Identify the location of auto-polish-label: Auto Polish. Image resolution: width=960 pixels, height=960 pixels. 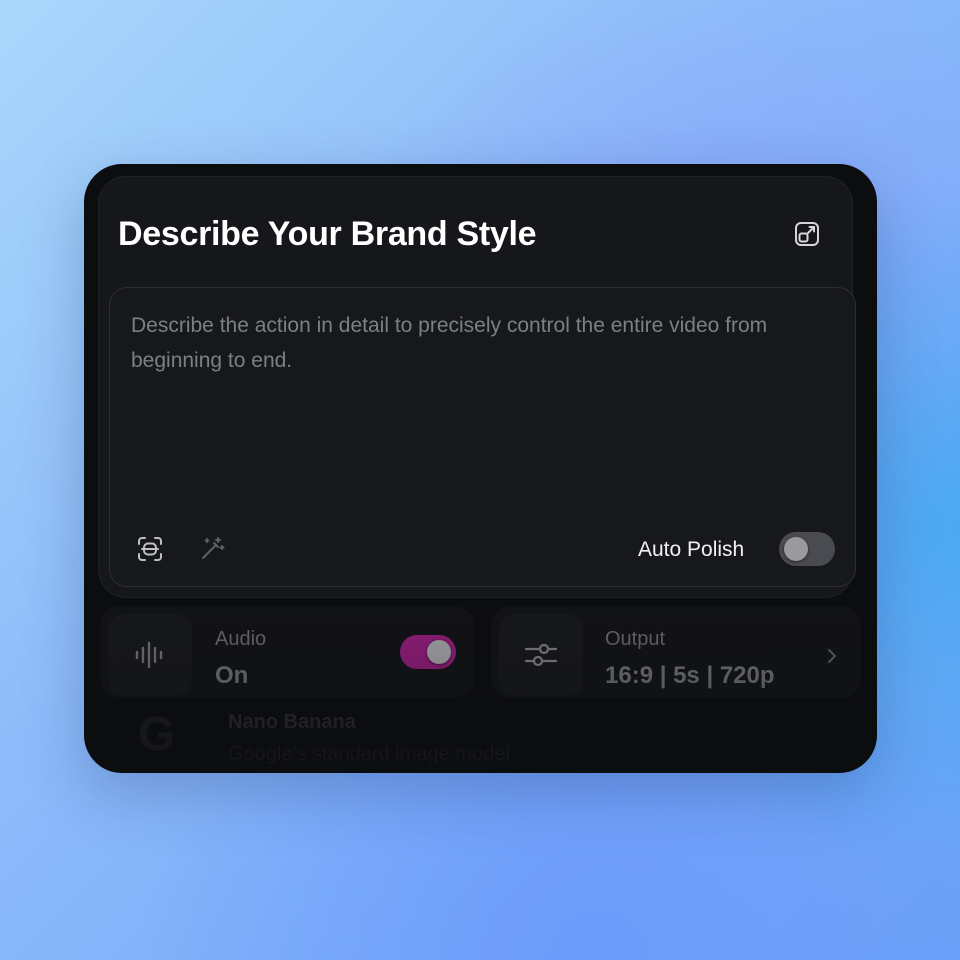
(691, 549).